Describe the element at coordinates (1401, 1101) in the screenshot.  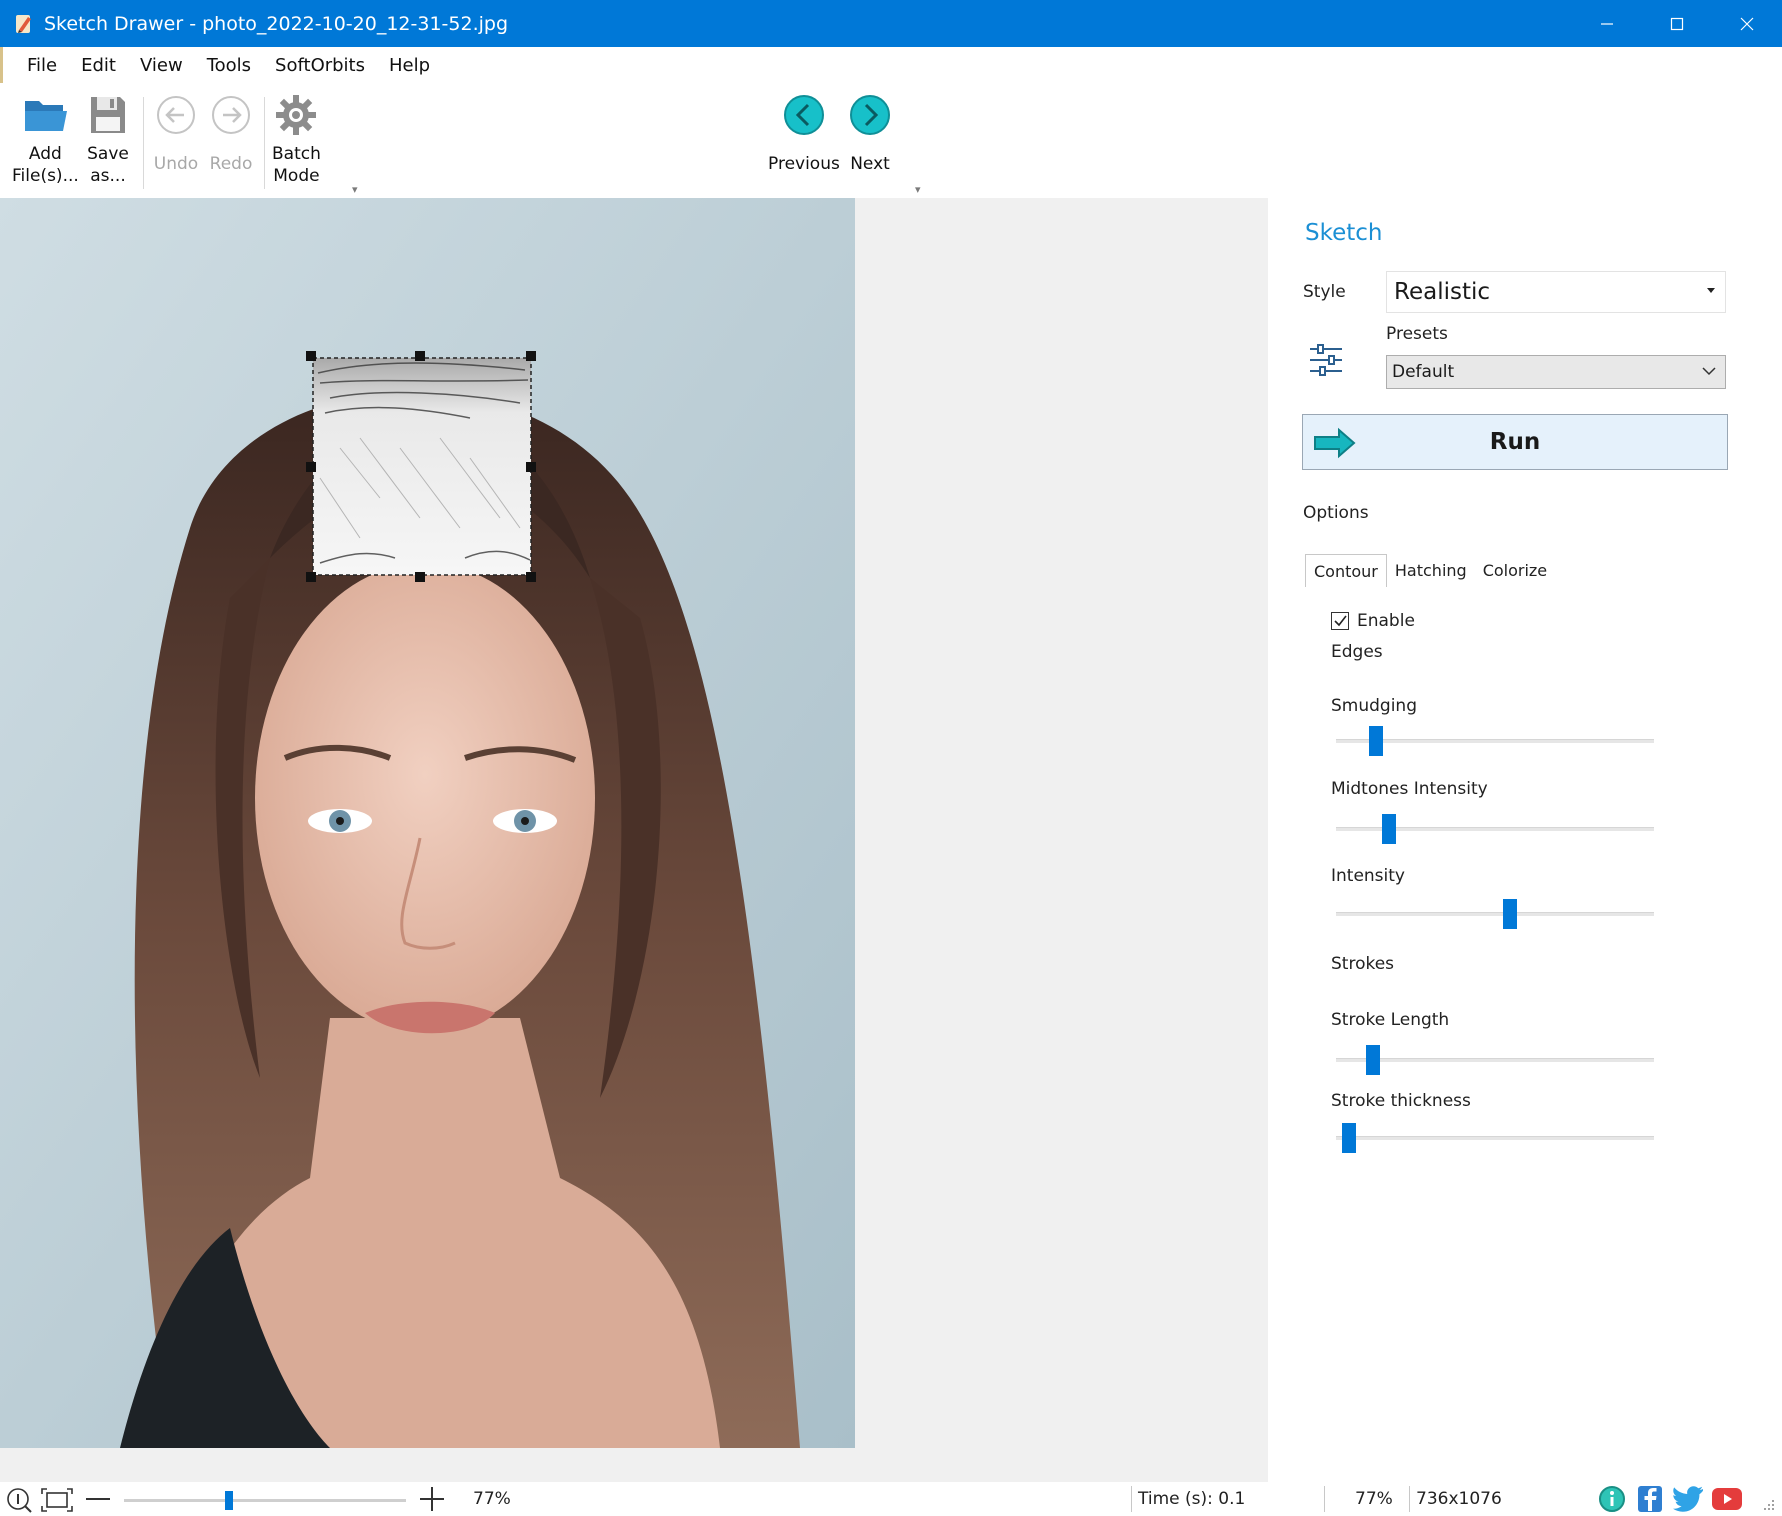
I see `stroke-thickness-label: Stroke thickness` at that location.